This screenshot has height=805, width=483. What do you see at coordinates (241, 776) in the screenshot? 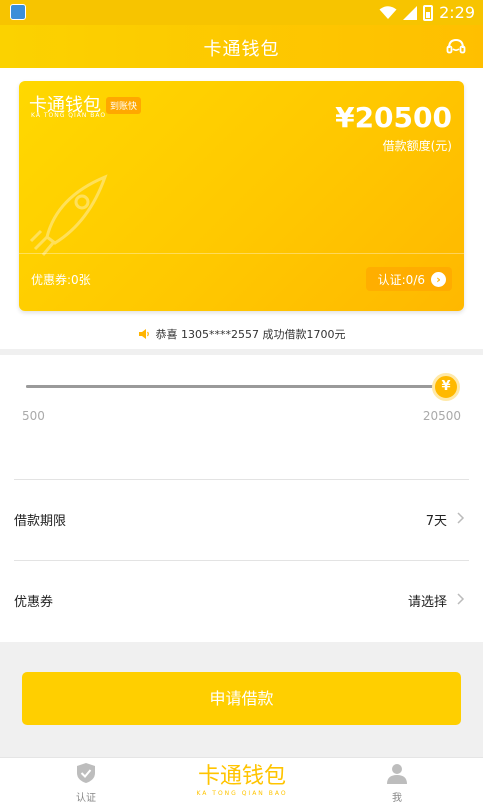
I see `nav-home-logo: 卡通钱包` at bounding box center [241, 776].